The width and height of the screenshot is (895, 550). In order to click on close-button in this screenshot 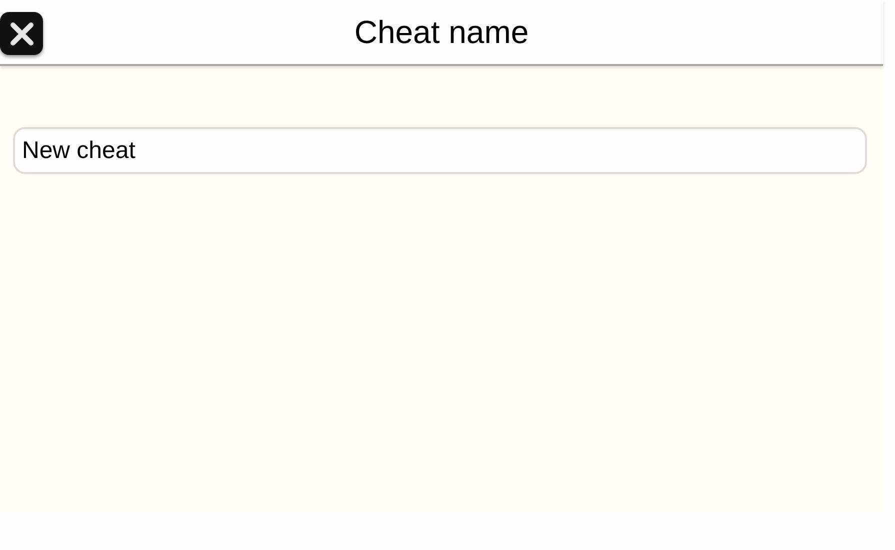, I will do `click(21, 33)`.